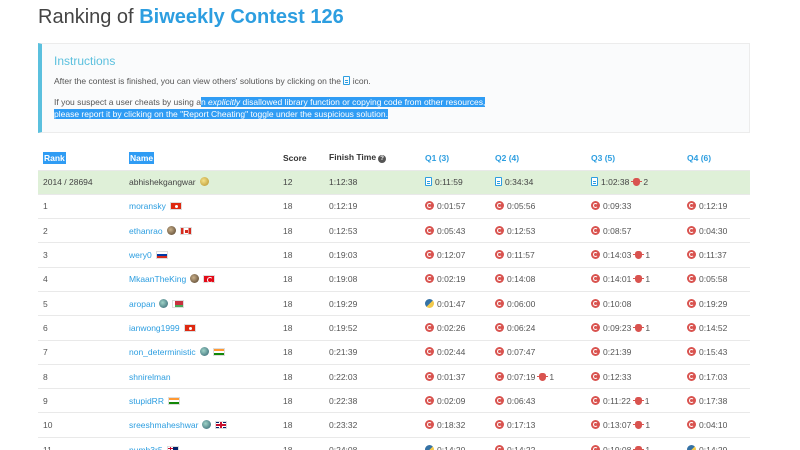 Image resolution: width=800 pixels, height=450 pixels. I want to click on header-q4: Q4 (6), so click(716, 158).